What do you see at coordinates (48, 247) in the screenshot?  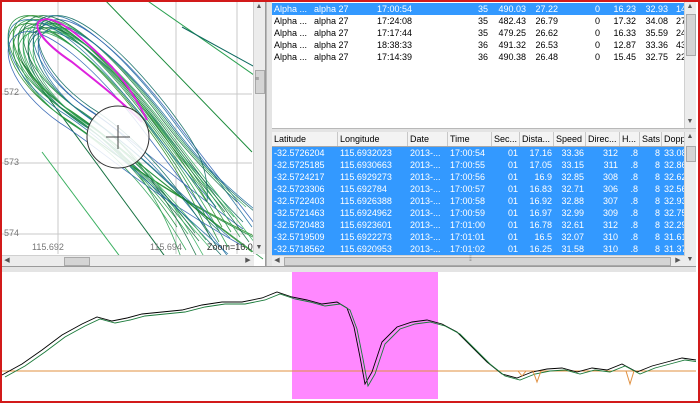 I see `map-x-tick-1: 115.692` at bounding box center [48, 247].